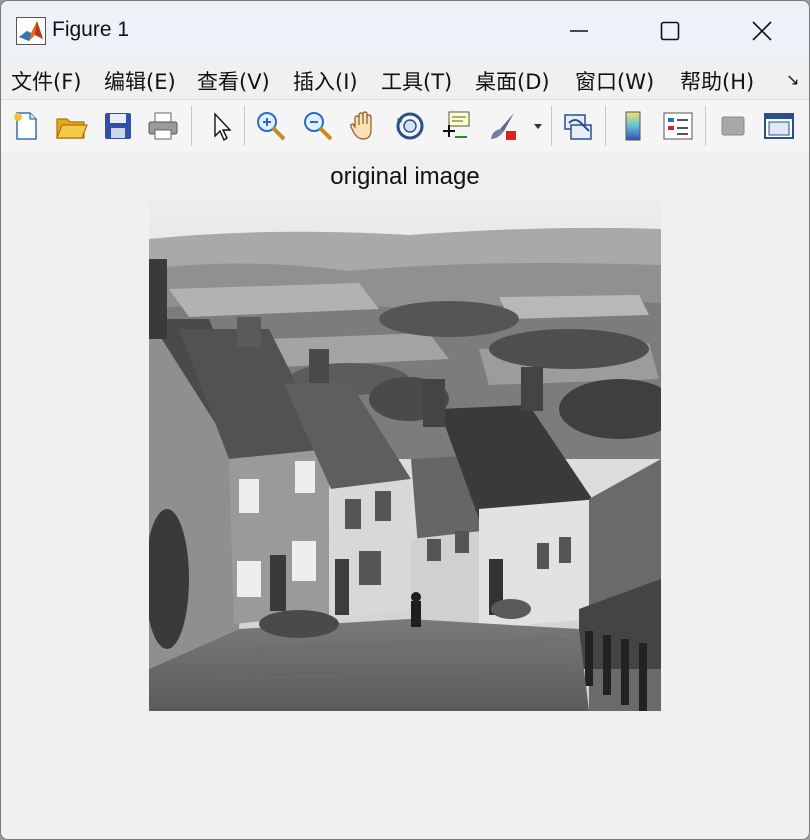 The image size is (810, 840). What do you see at coordinates (325, 81) in the screenshot?
I see `menu-insert: 插入(I)` at bounding box center [325, 81].